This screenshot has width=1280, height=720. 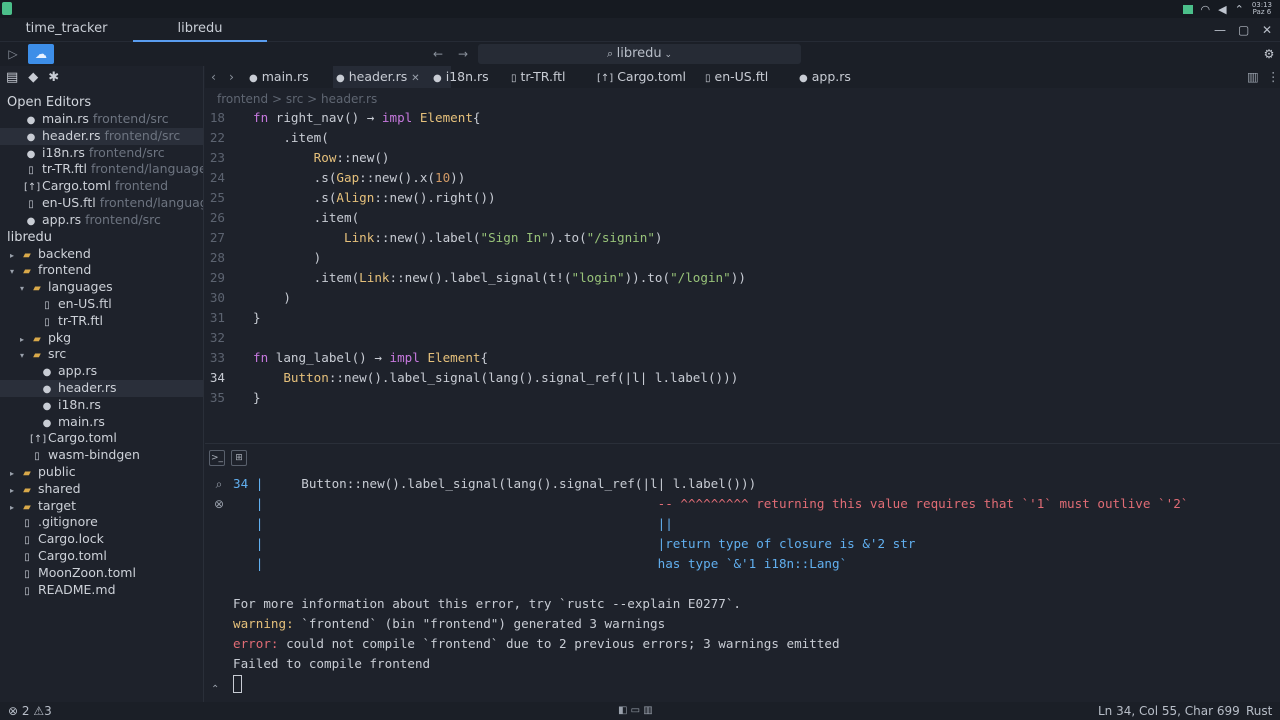 What do you see at coordinates (742, 178) in the screenshot?
I see `code-line: 24 .s(Gap::new().x(10))` at bounding box center [742, 178].